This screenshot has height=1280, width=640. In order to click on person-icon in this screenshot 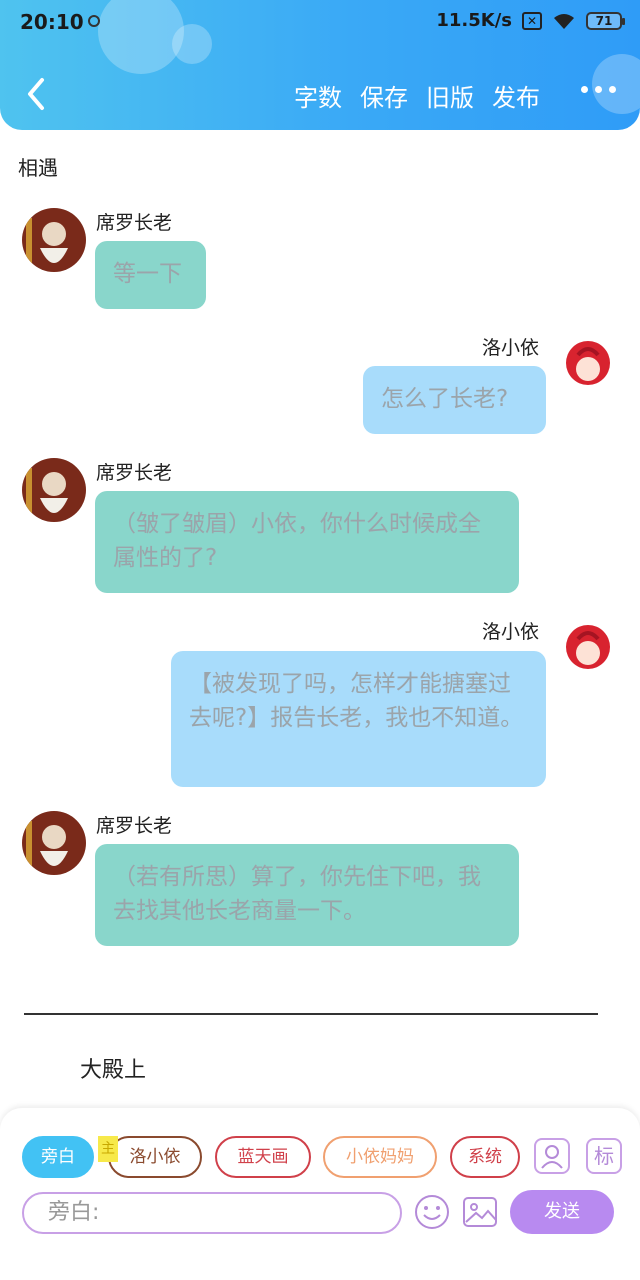, I will do `click(552, 1157)`.